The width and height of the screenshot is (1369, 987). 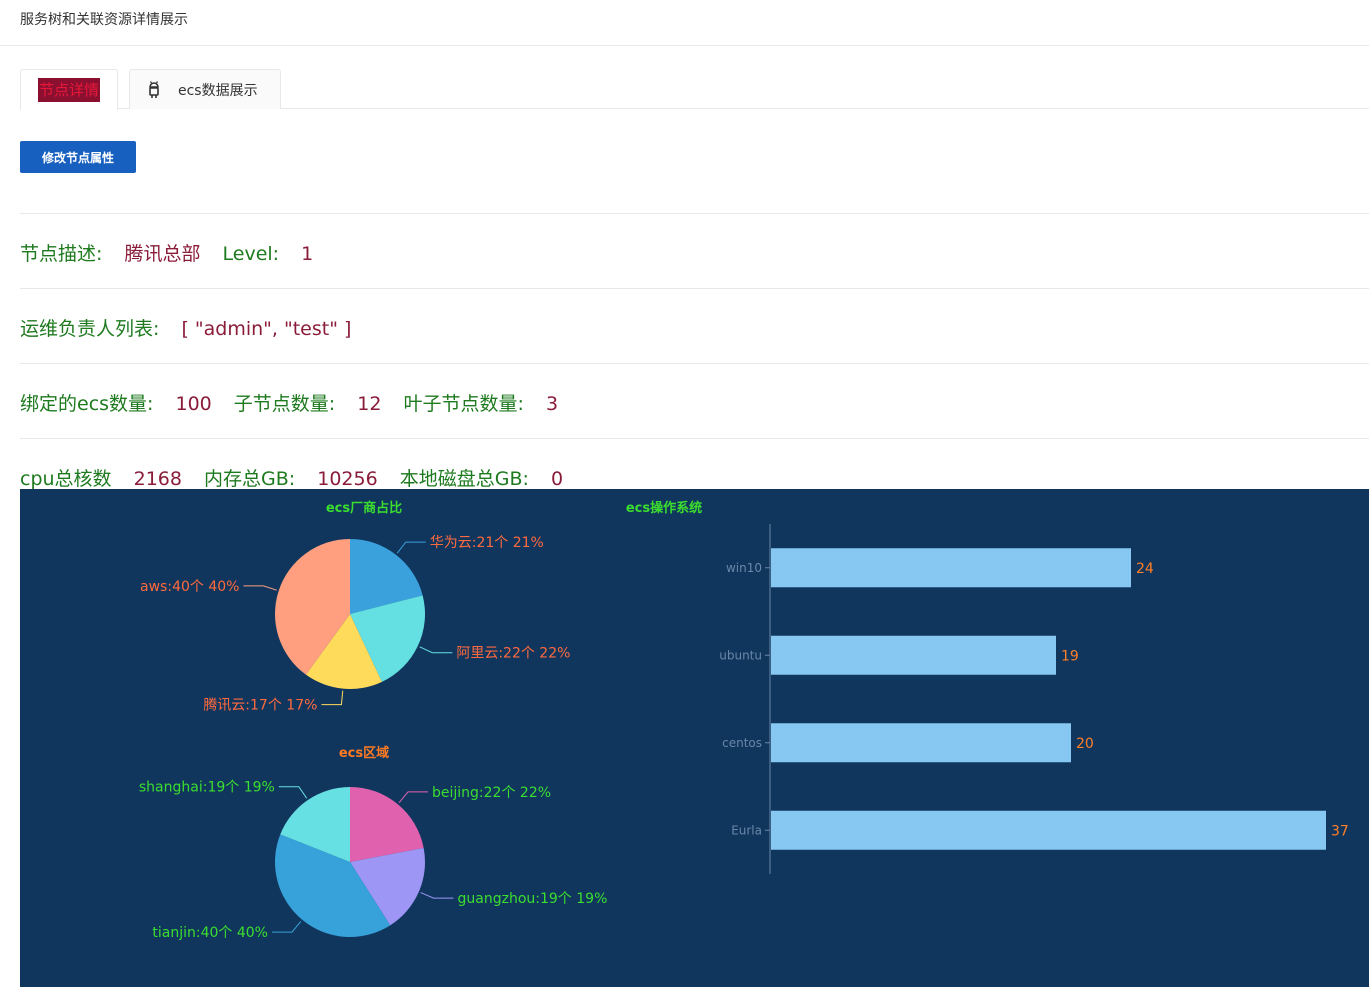 What do you see at coordinates (250, 479) in the screenshot?
I see `memory-label: 内存总GB:` at bounding box center [250, 479].